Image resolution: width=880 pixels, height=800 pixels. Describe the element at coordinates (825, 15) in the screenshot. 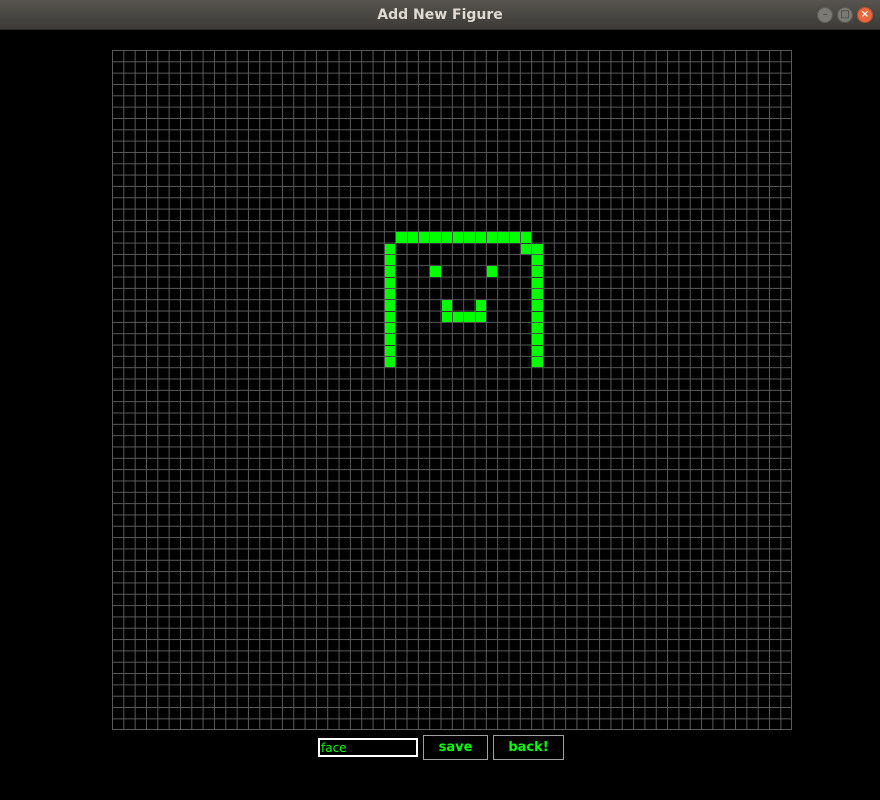

I see `minimize-icon: –` at that location.